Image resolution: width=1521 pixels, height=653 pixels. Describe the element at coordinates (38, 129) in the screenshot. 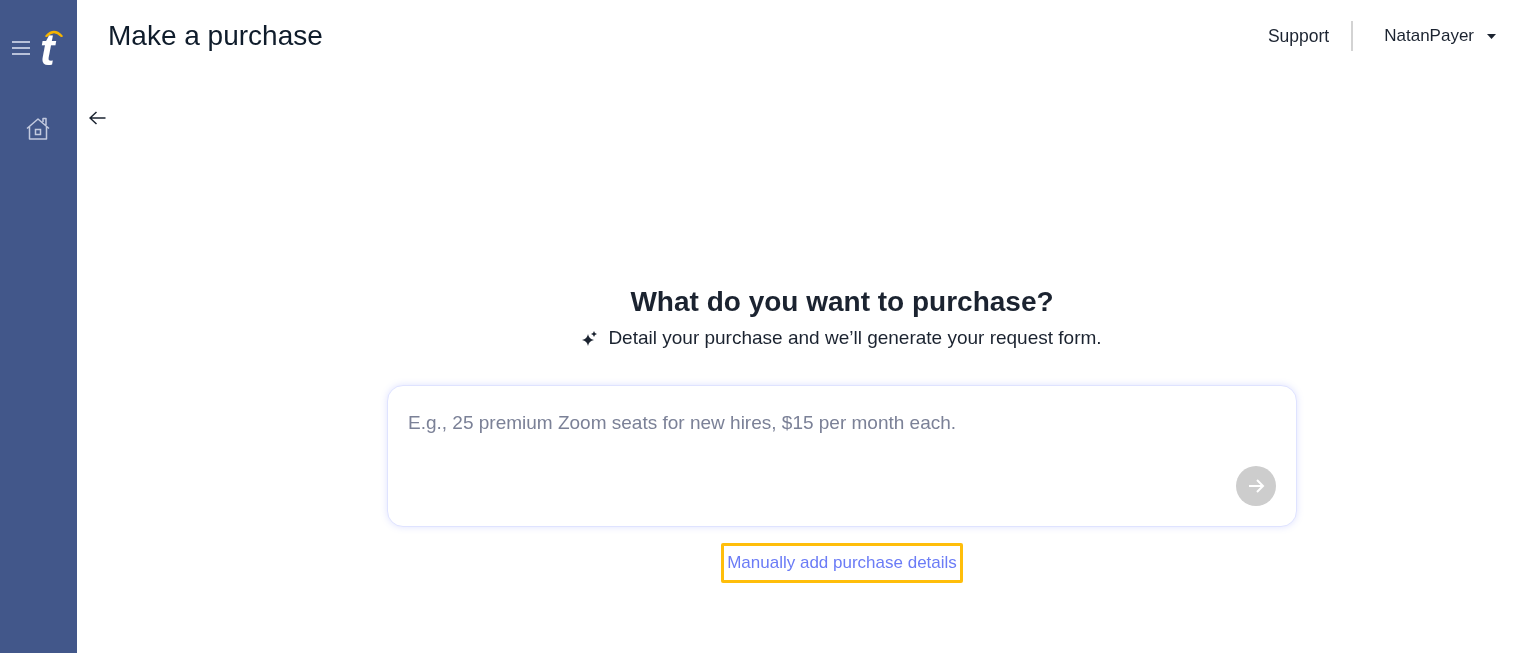

I see `home-icon` at that location.